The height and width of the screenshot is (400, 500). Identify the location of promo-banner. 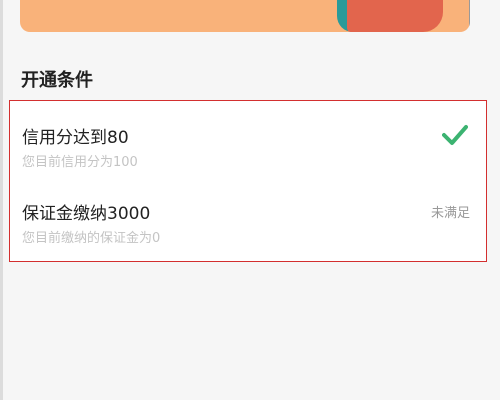
(245, 16).